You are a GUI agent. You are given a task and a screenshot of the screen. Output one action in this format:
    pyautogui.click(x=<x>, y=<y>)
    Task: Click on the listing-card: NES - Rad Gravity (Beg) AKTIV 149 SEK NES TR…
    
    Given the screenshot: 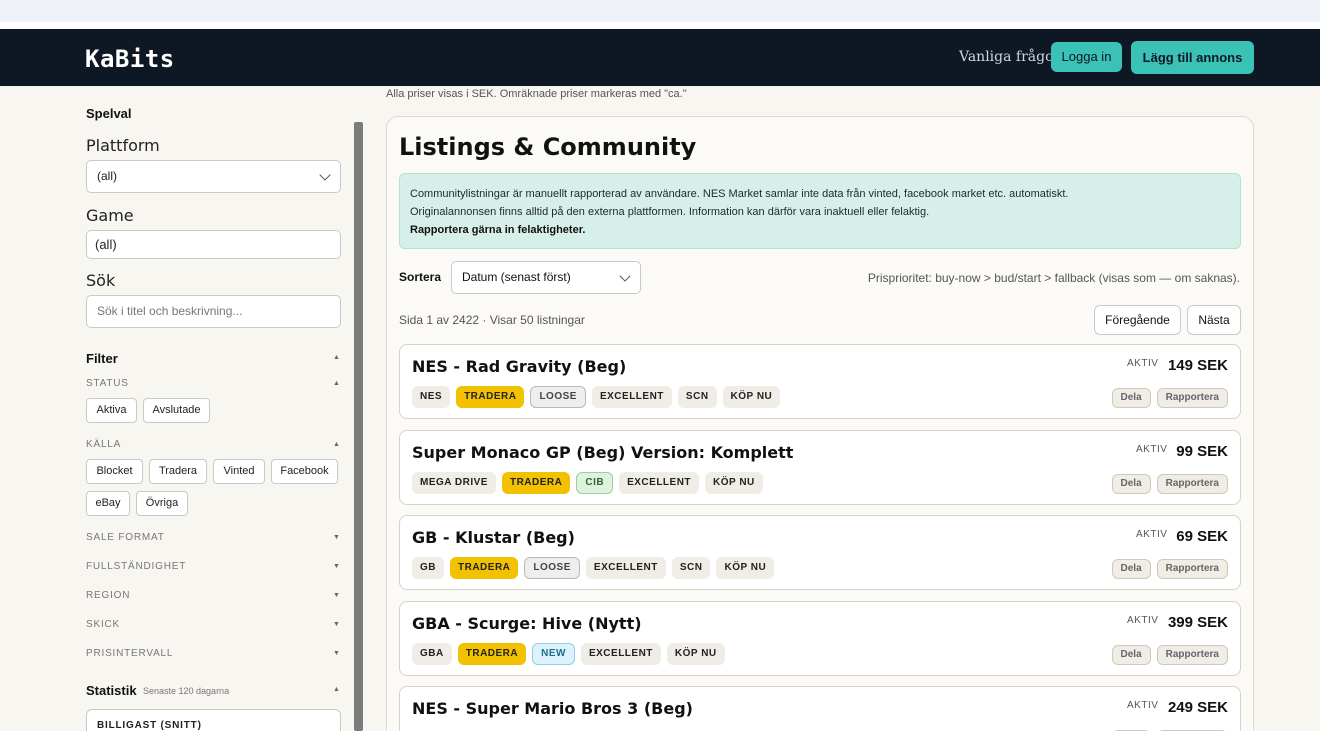 What is the action you would take?
    pyautogui.click(x=820, y=381)
    